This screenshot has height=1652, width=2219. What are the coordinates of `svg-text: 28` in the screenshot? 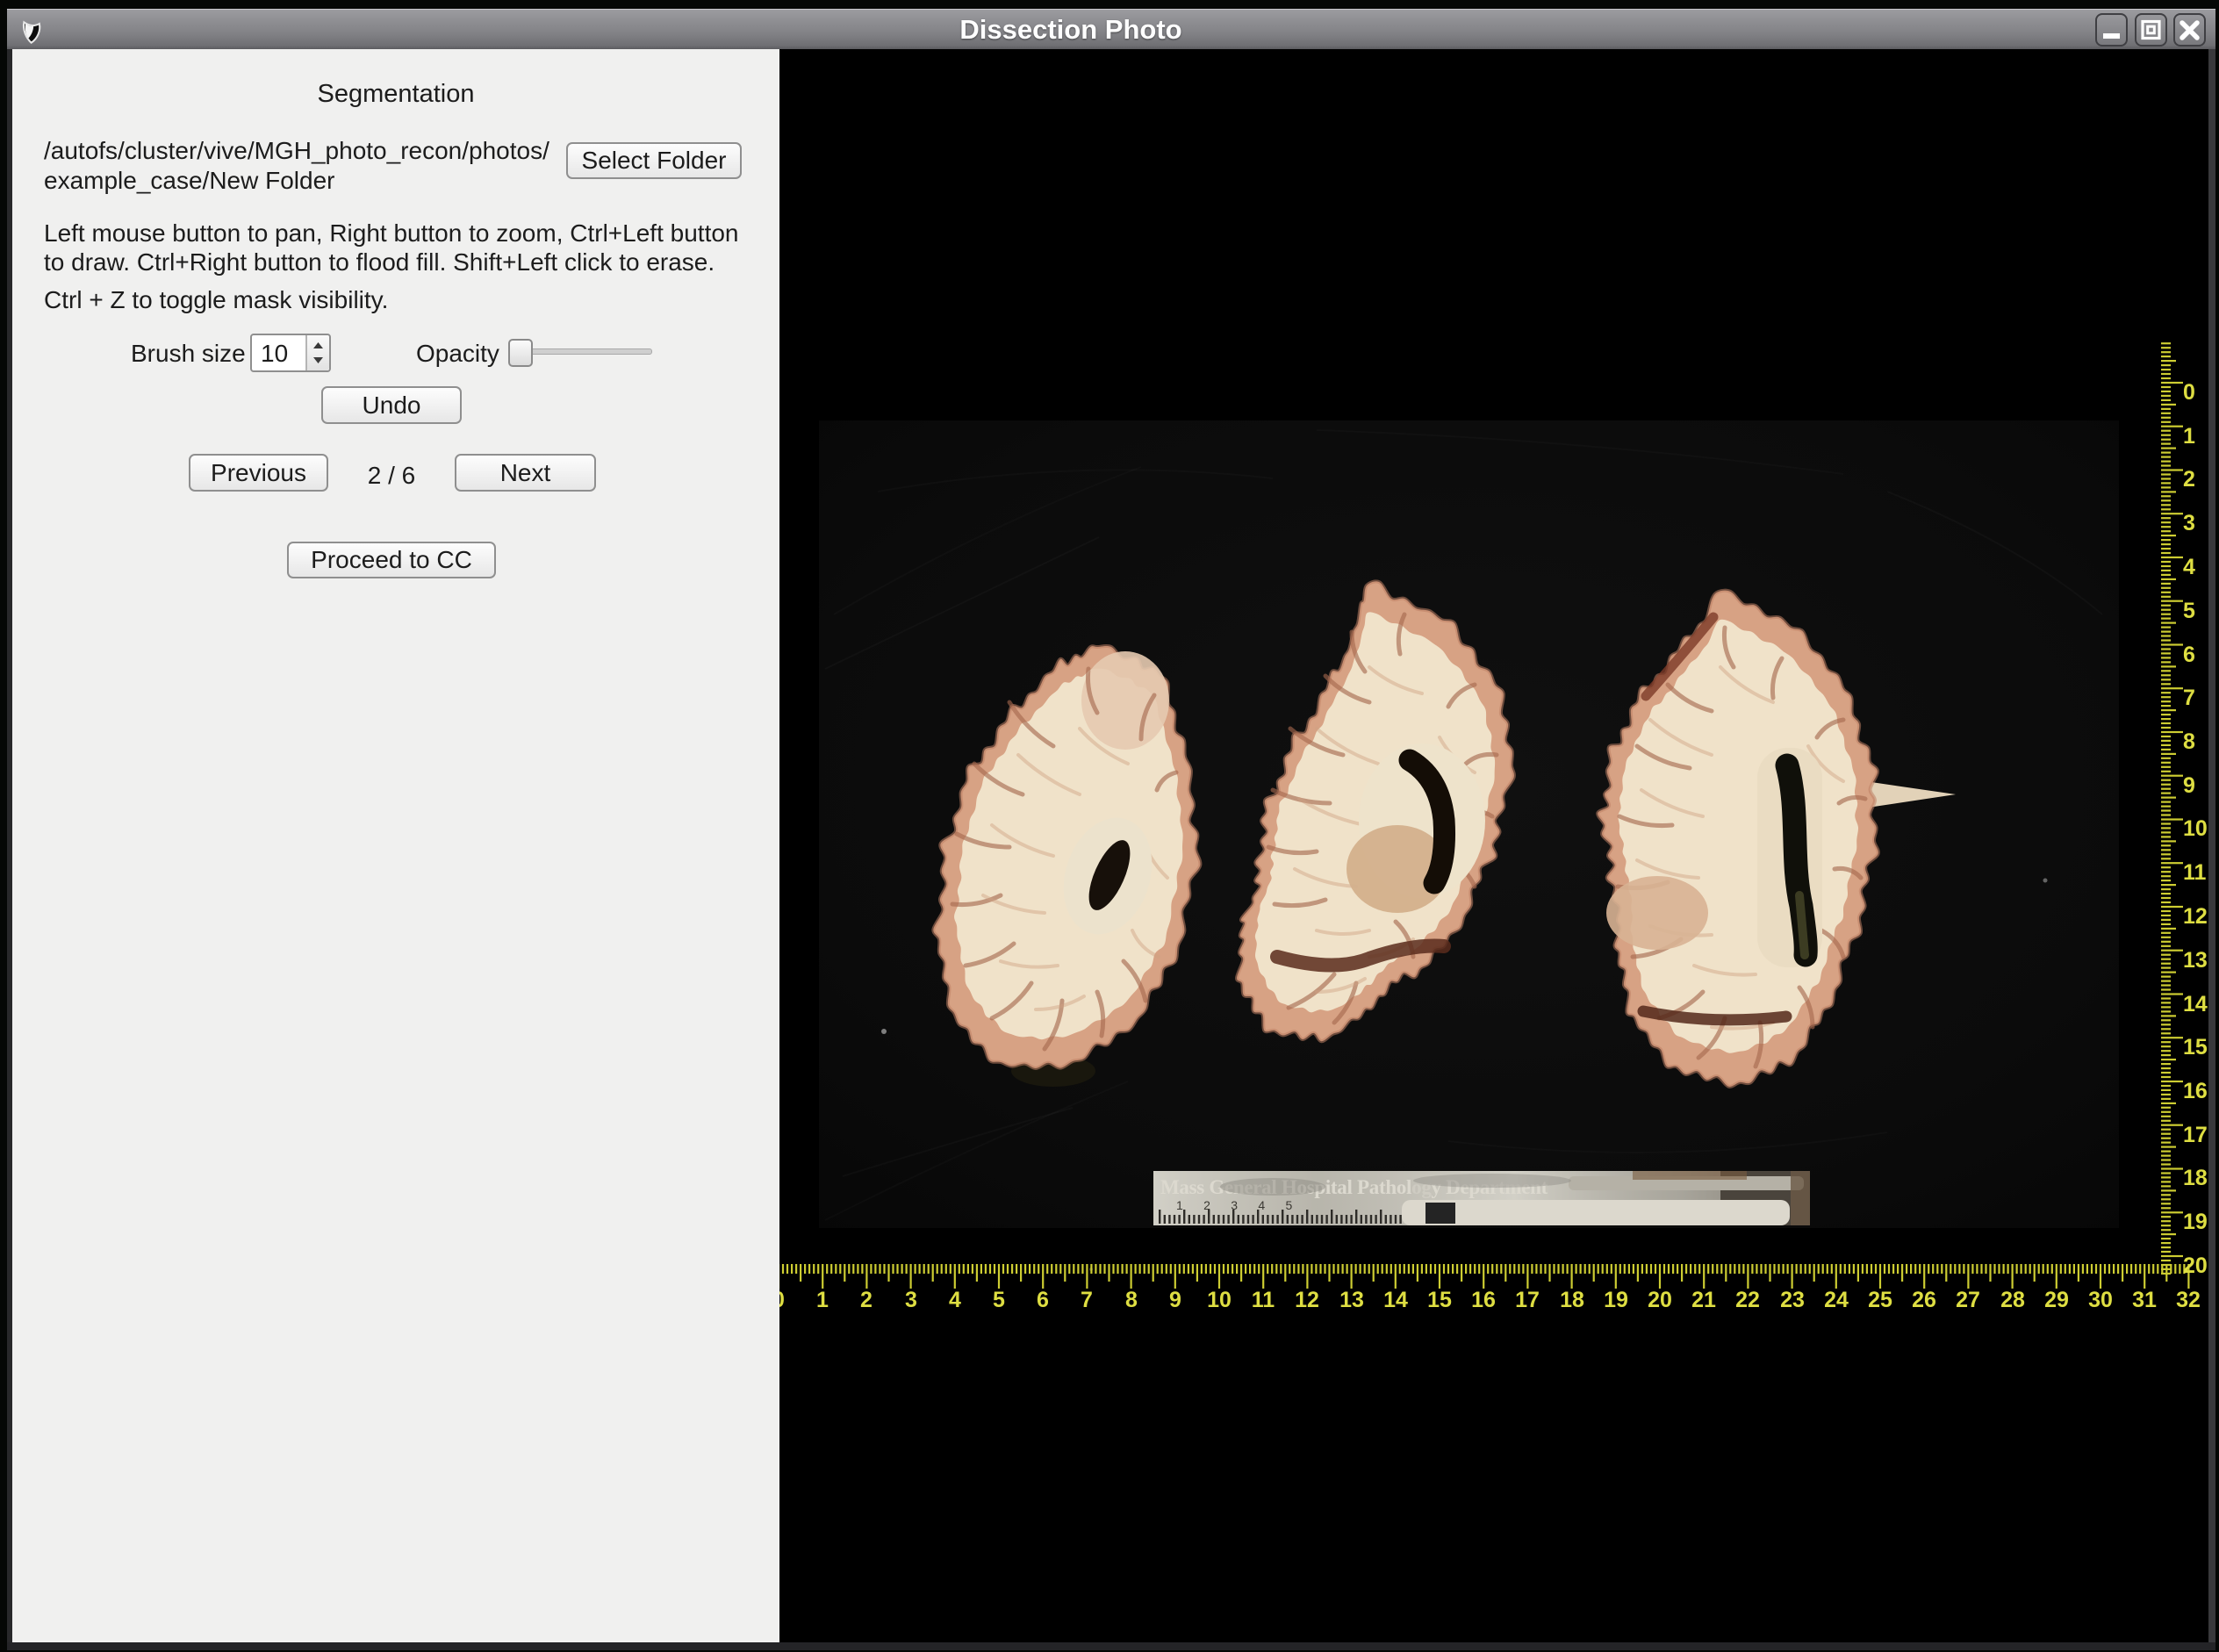 It's located at (2012, 1300).